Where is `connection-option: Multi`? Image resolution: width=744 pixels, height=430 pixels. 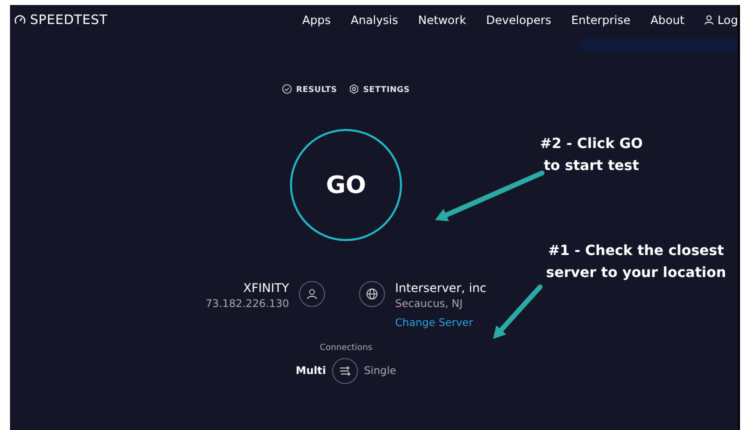
connection-option: Multi is located at coordinates (311, 371).